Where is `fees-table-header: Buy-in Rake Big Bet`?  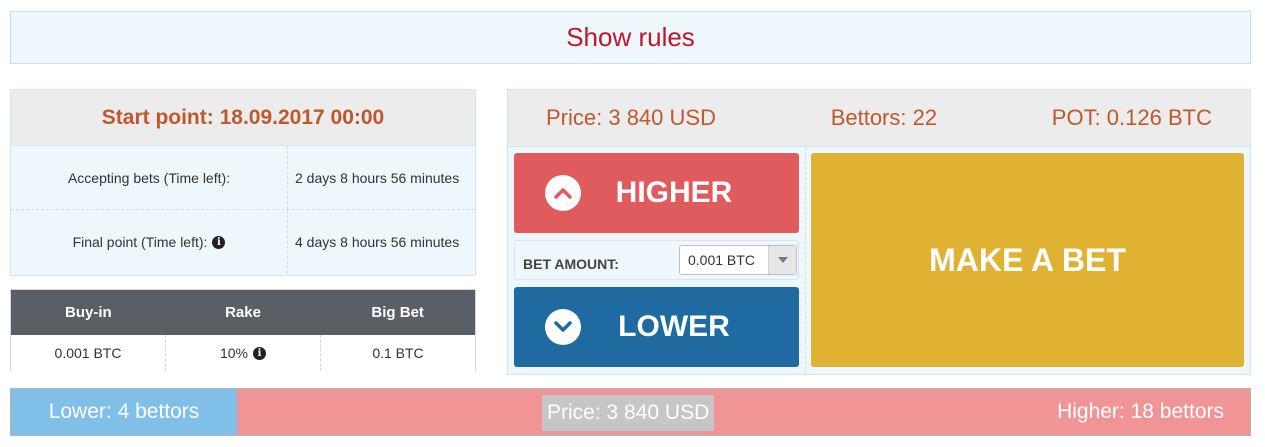
fees-table-header: Buy-in Rake Big Bet is located at coordinates (243, 312).